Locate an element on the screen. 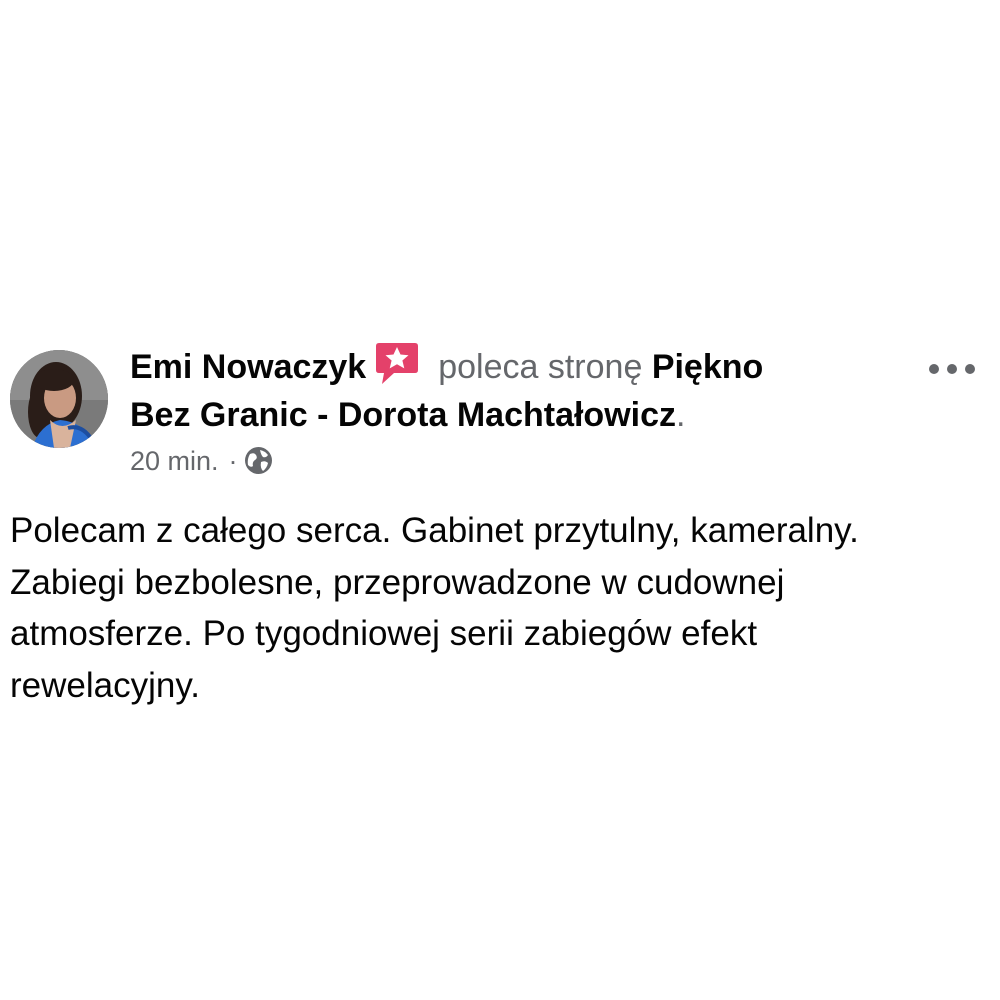 Image resolution: width=1000 pixels, height=1000 pixels. avatar-image is located at coordinates (59, 399).